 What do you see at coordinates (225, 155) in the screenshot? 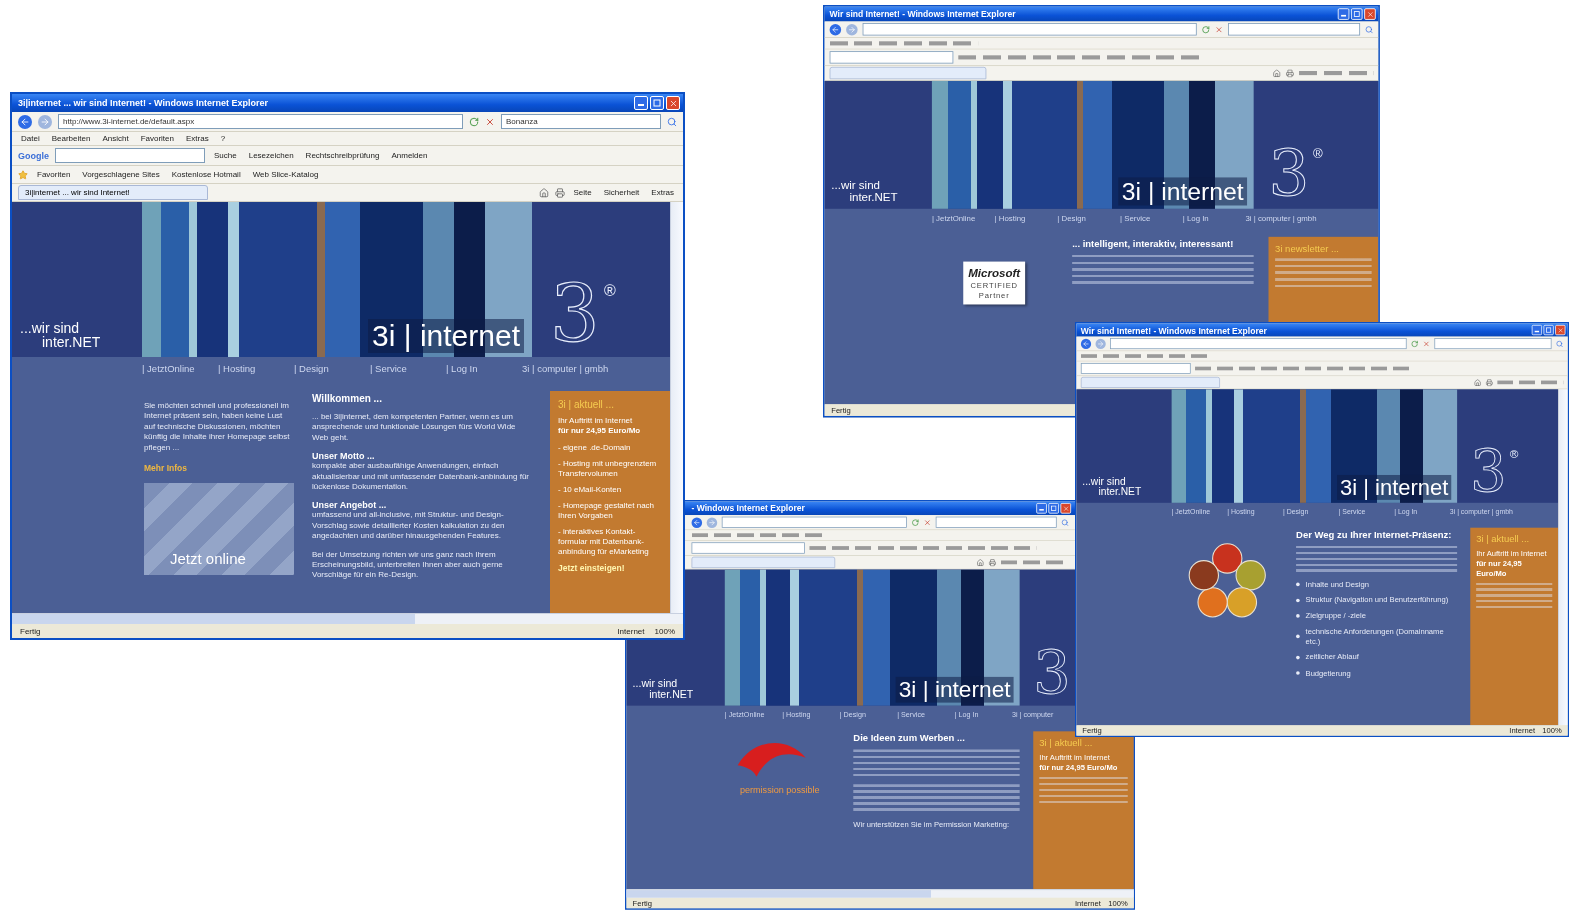
I see `toolbar-button: Suche` at bounding box center [225, 155].